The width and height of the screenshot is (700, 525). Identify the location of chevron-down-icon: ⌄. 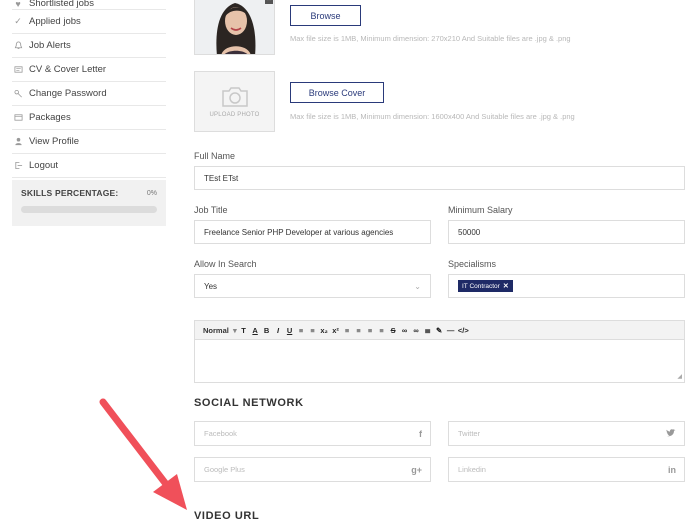
(417, 286).